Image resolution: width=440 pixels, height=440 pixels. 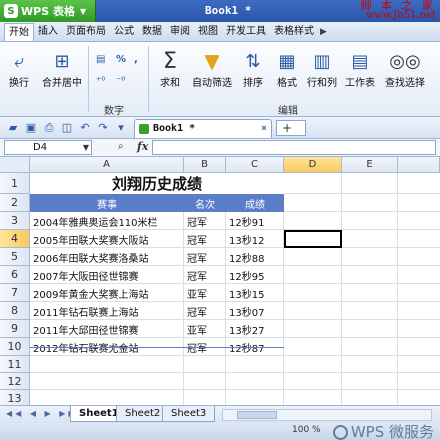 What do you see at coordinates (157, 183) in the screenshot?
I see `sheet-title-cell: 刘翔历史成绩` at bounding box center [157, 183].